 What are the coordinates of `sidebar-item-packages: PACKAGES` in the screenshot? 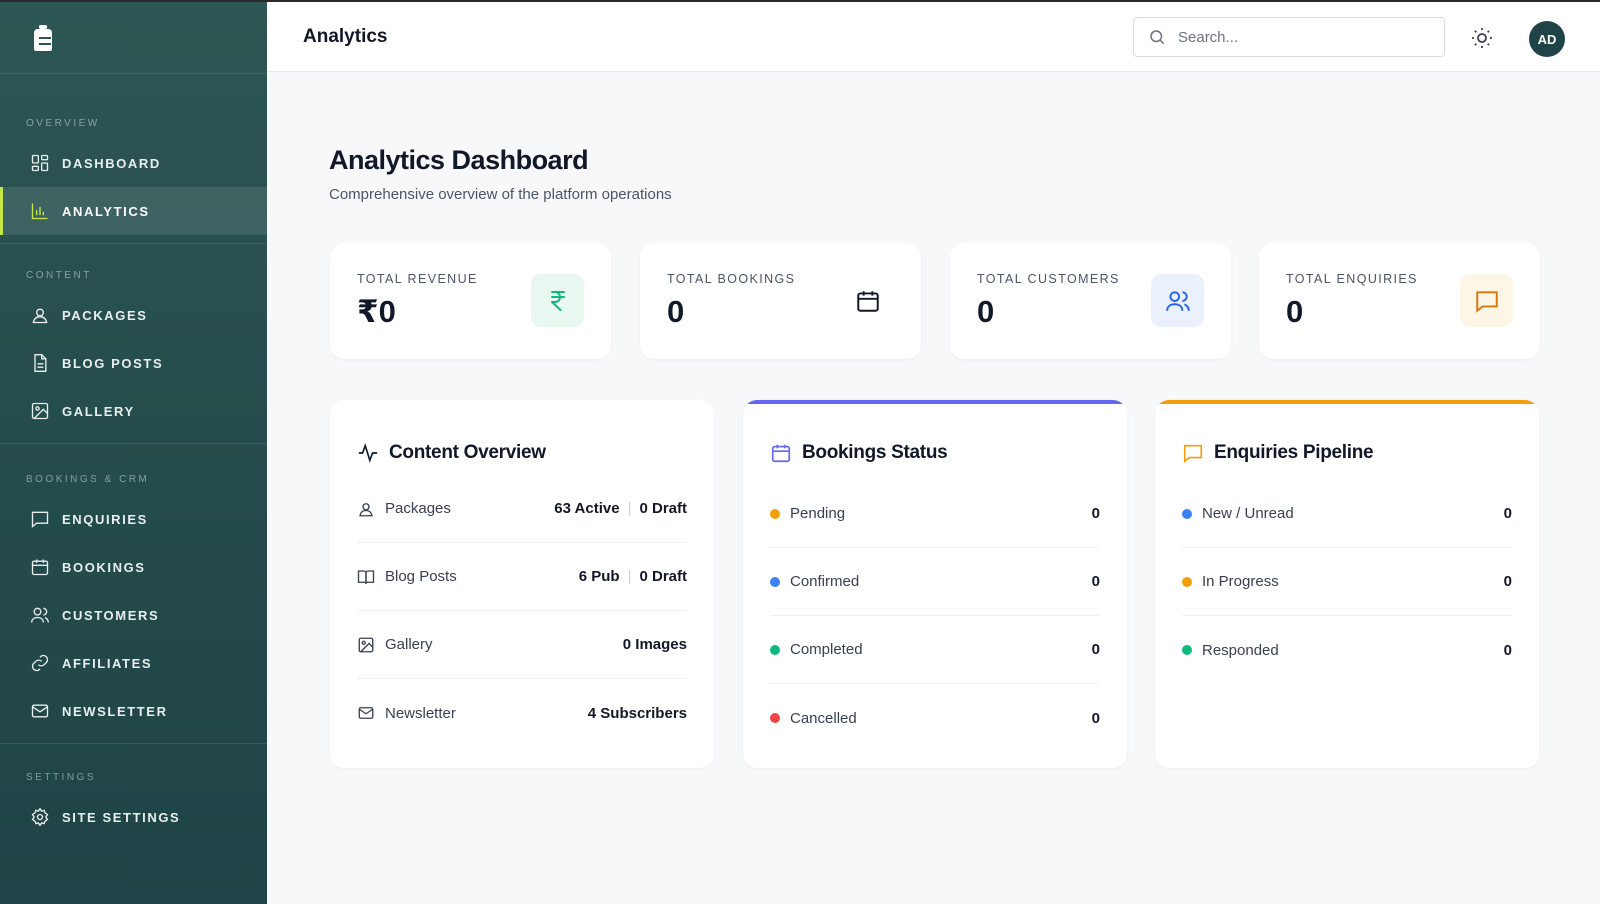 It's located at (133, 315).